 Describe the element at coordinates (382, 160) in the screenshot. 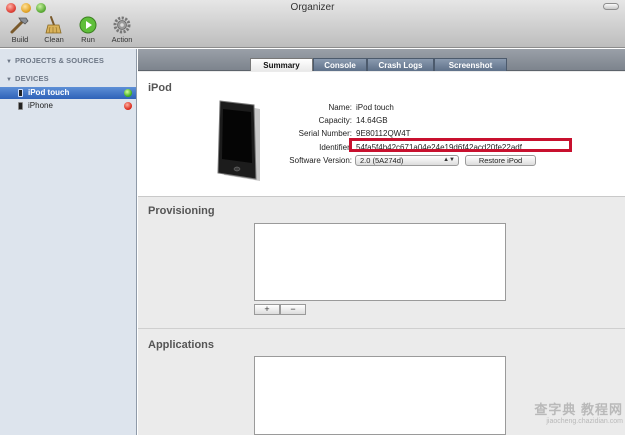

I see `software-version-value: 2.0 (5A274d)` at that location.